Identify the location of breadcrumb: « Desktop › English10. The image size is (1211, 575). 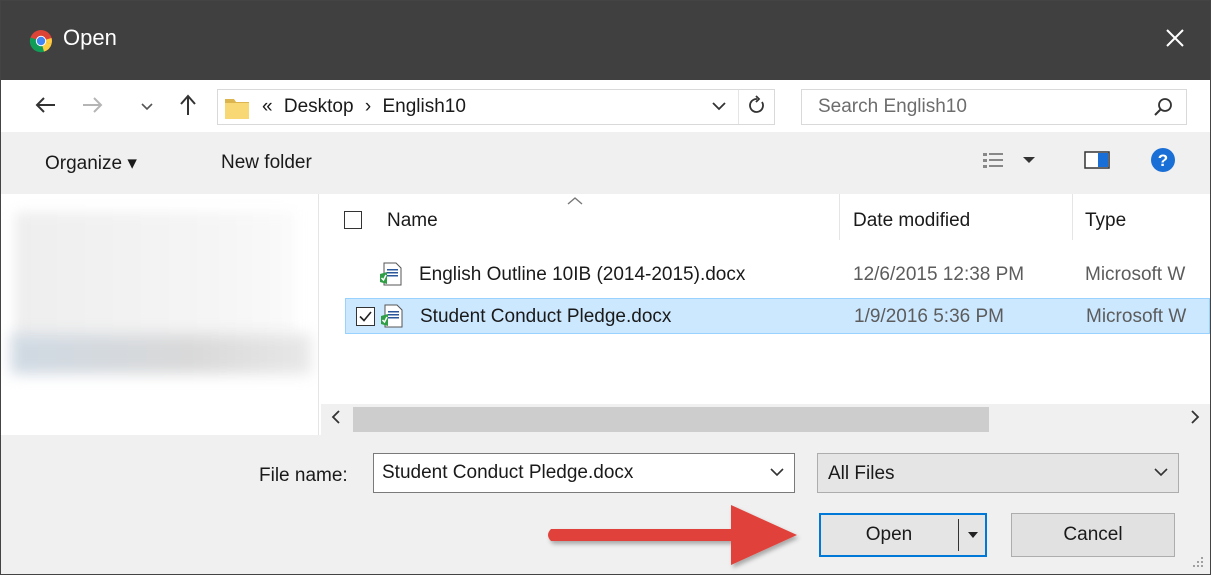
(367, 107).